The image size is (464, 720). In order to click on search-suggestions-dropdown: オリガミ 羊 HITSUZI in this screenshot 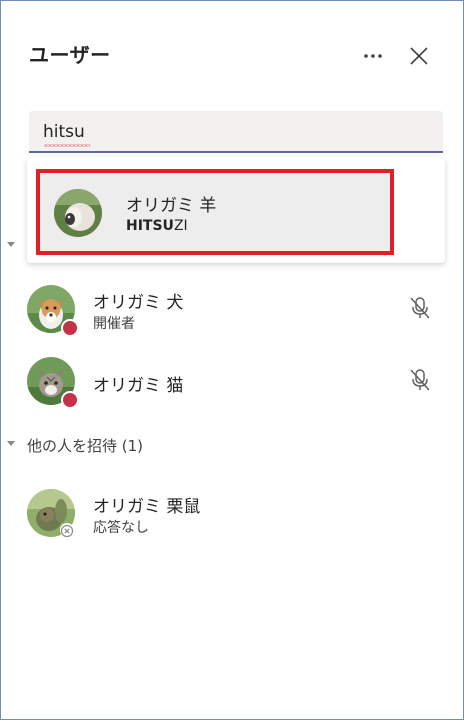, I will do `click(236, 210)`.